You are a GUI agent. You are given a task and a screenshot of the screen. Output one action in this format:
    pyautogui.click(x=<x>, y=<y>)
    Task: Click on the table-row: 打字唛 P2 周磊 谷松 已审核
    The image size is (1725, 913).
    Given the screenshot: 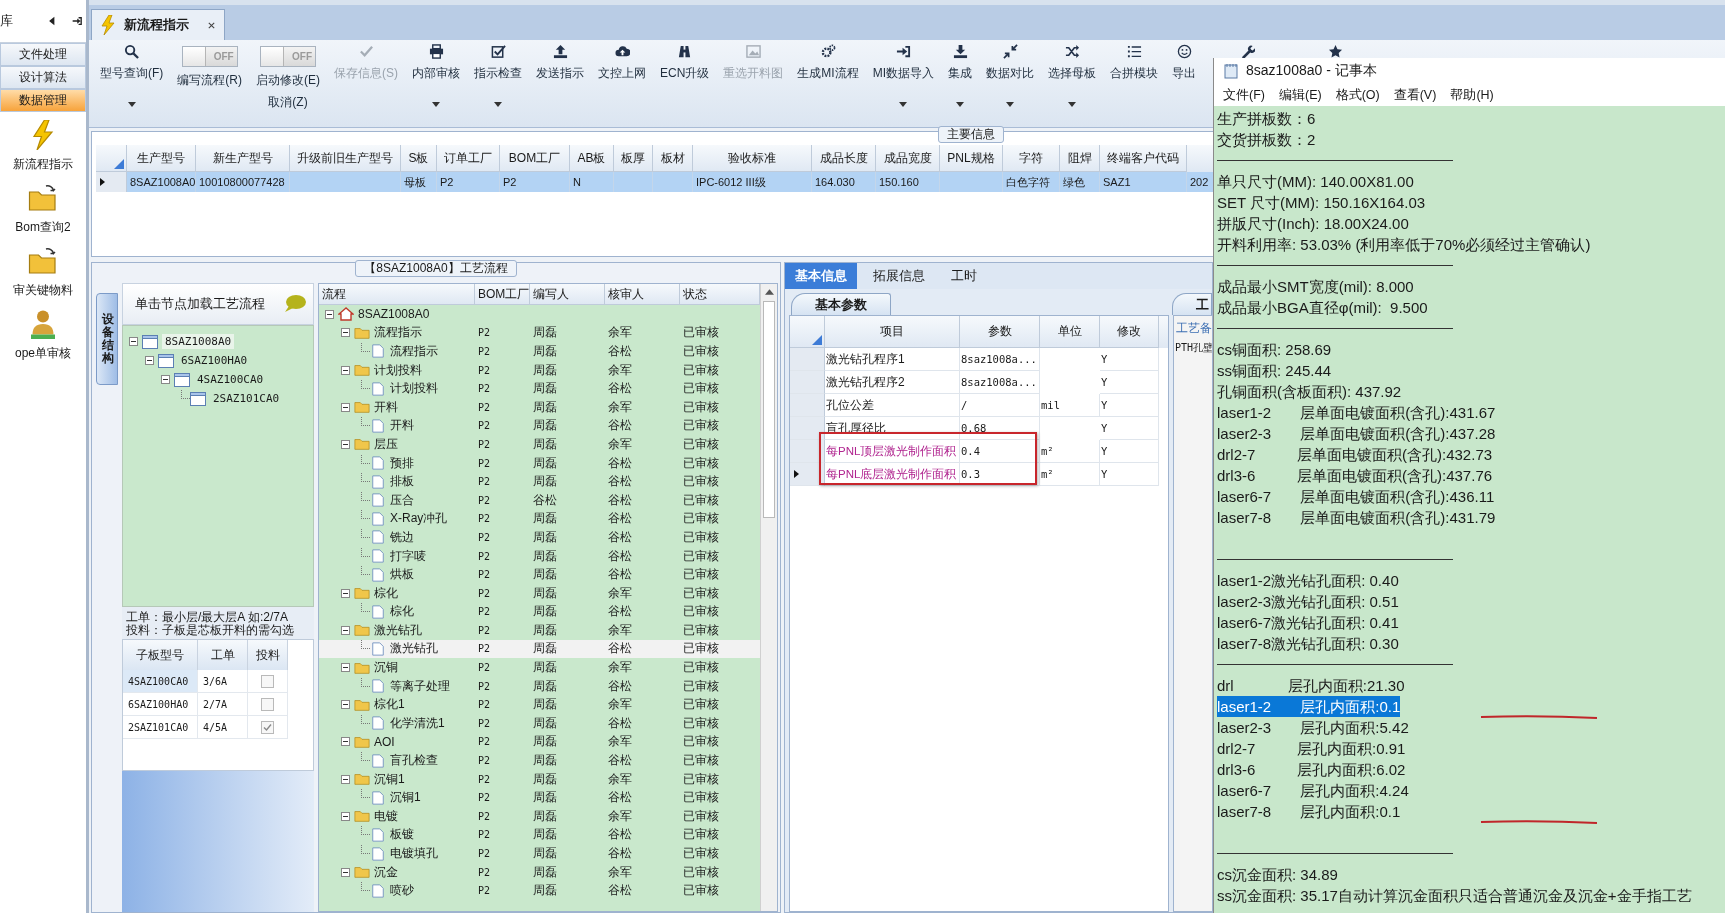 What is the action you would take?
    pyautogui.click(x=539, y=556)
    